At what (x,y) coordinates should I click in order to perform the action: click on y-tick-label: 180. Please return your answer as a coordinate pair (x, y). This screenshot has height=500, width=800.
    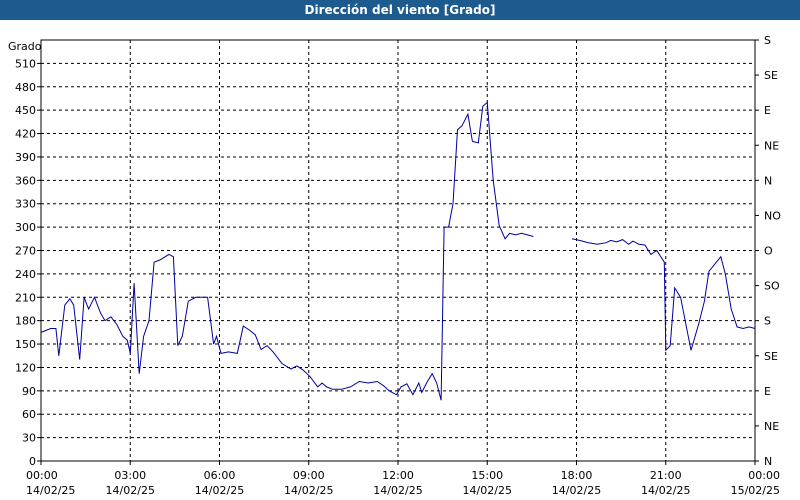
    Looking at the image, I should click on (25, 321).